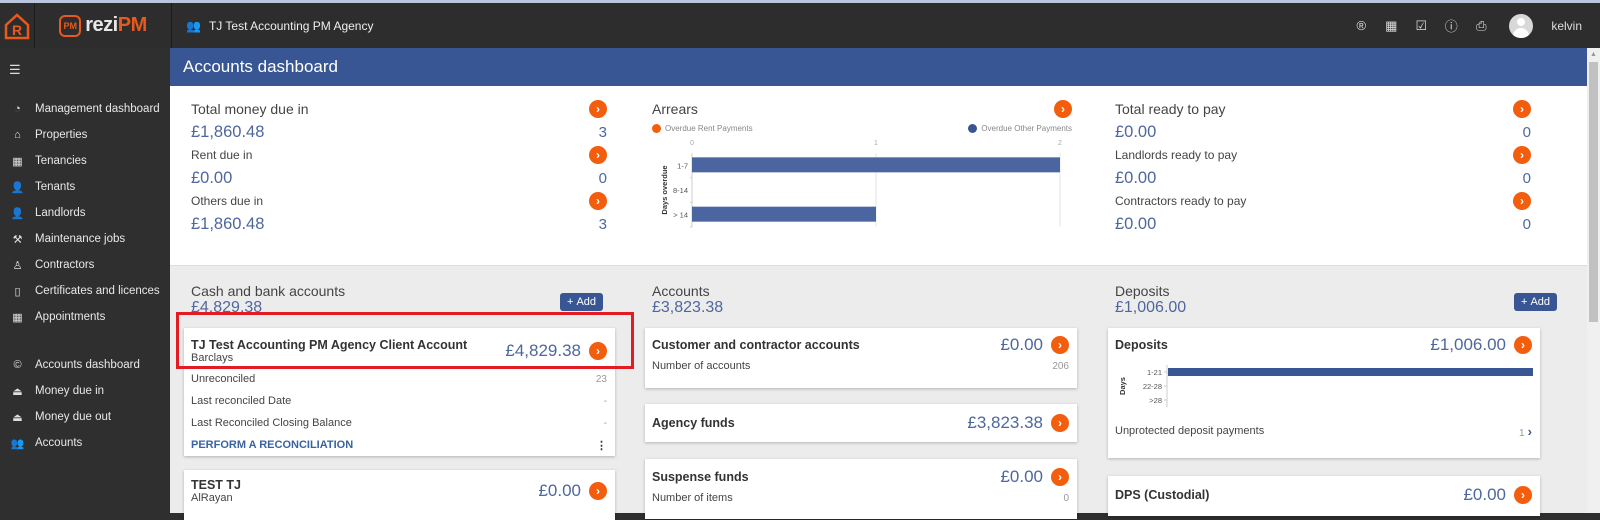  I want to click on bank-account-2-go-icon: ›, so click(598, 491).